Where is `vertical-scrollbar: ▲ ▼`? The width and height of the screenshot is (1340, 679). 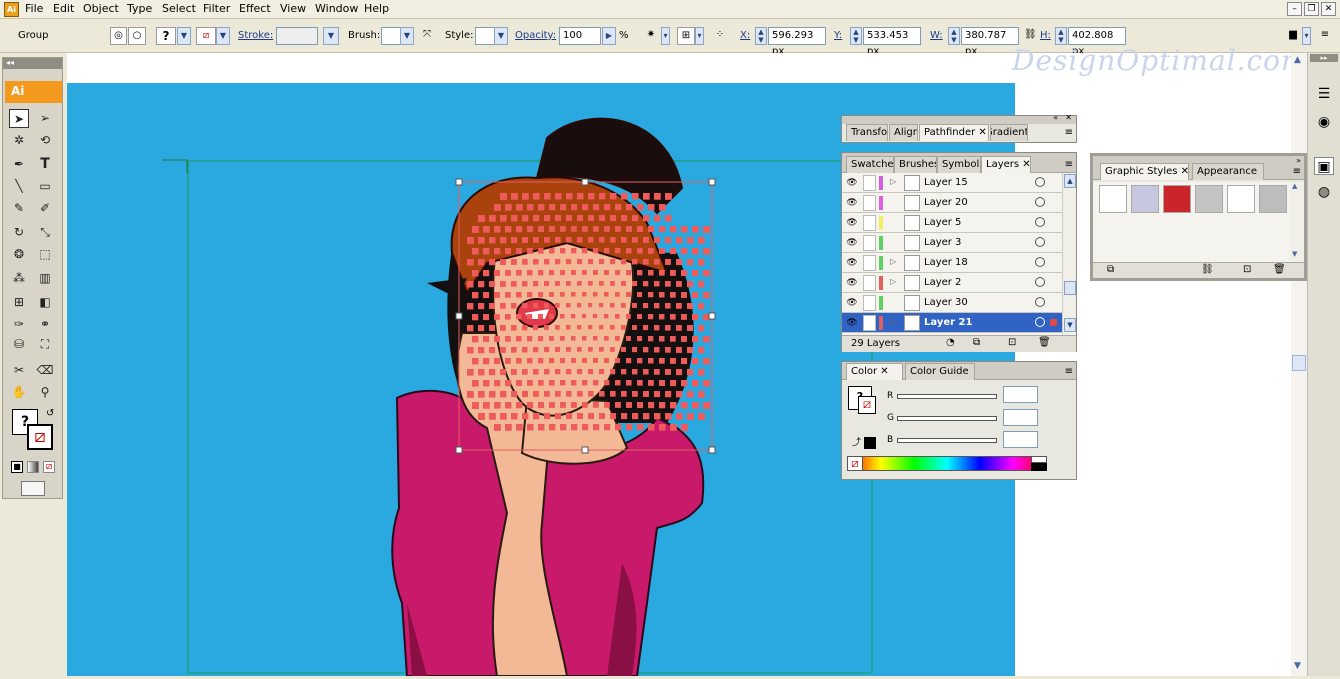
vertical-scrollbar: ▲ ▼ is located at coordinates (1299, 364).